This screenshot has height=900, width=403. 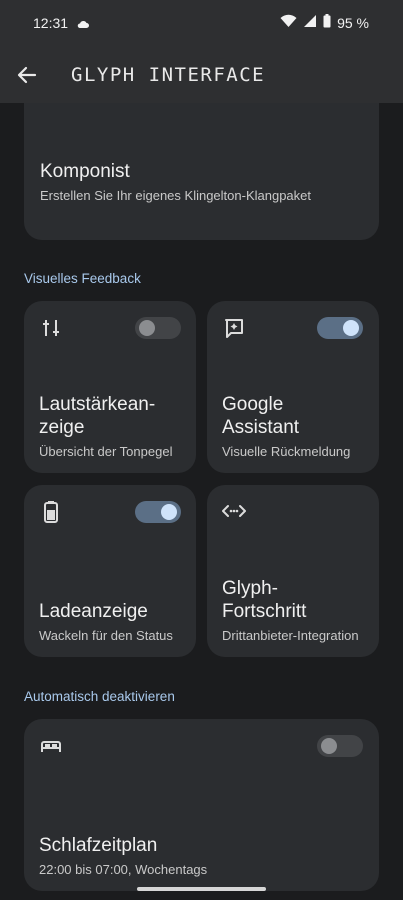 I want to click on battery-icon, so click(x=327, y=22).